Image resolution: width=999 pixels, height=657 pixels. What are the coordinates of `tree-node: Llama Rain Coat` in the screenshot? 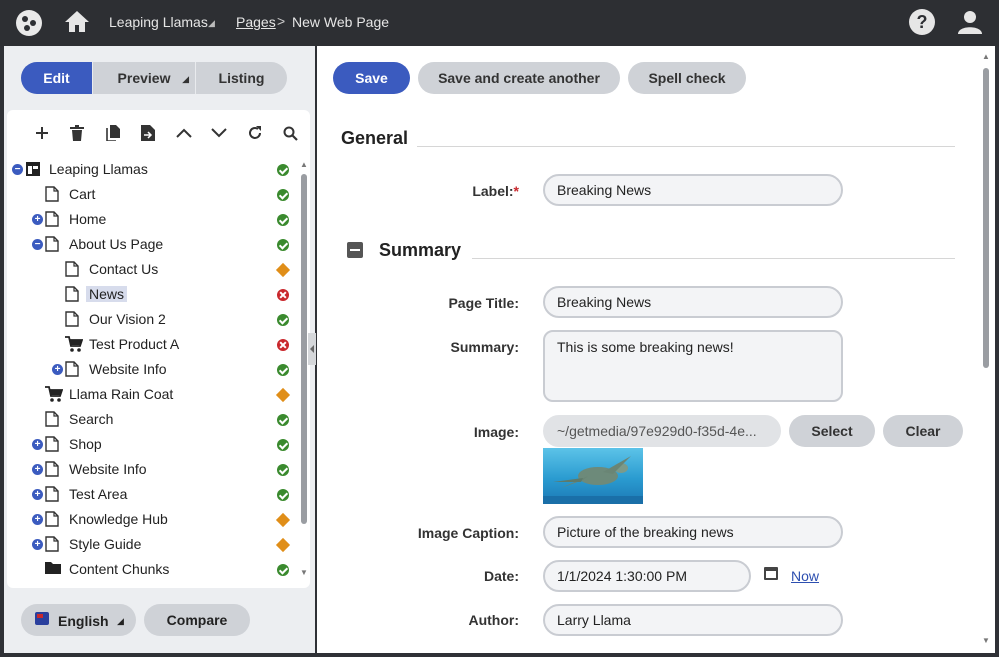 It's located at (152, 394).